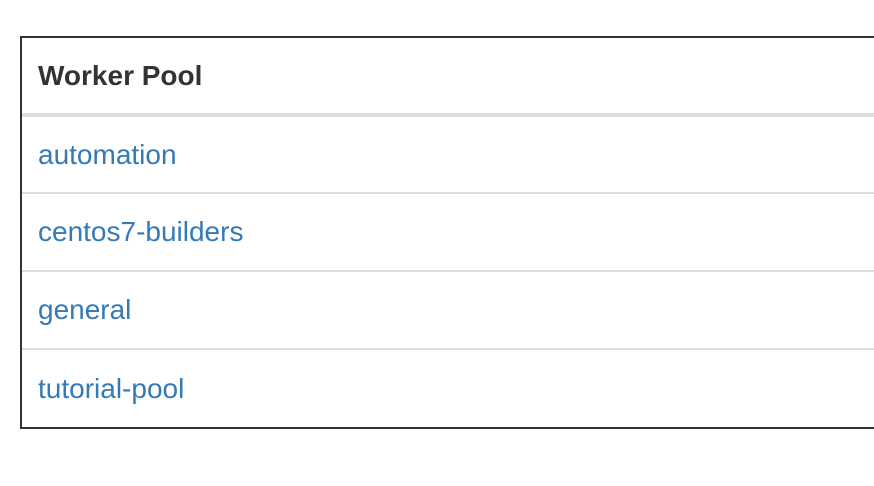  I want to click on worker-pool-link-general: general, so click(84, 309).